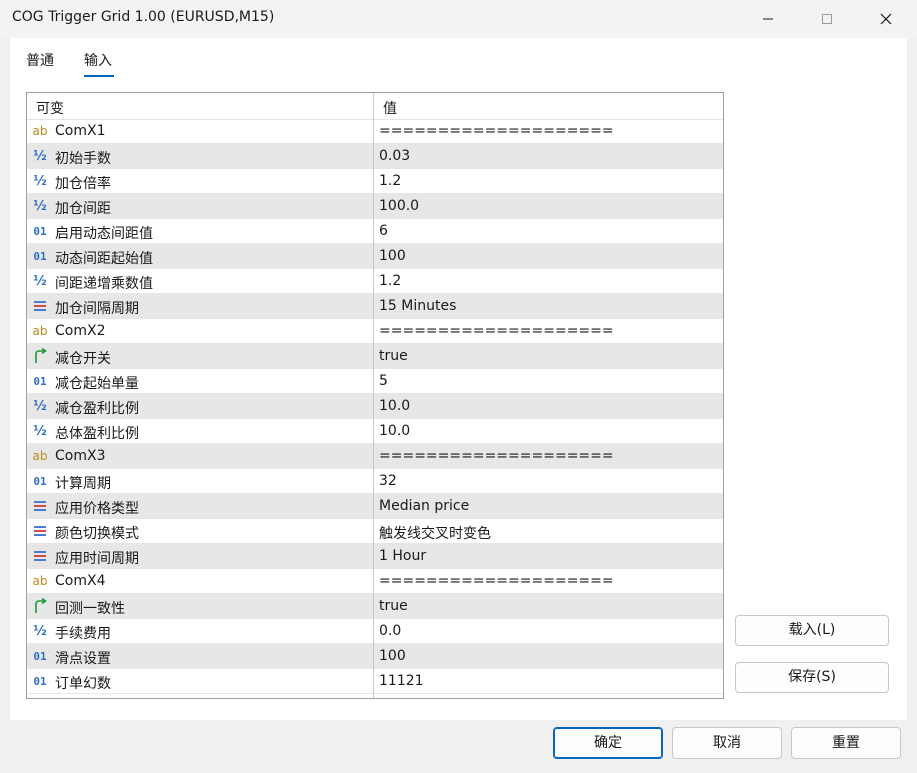 Image resolution: width=917 pixels, height=773 pixels. Describe the element at coordinates (812, 630) in the screenshot. I see `load-button: 载入(L)` at that location.